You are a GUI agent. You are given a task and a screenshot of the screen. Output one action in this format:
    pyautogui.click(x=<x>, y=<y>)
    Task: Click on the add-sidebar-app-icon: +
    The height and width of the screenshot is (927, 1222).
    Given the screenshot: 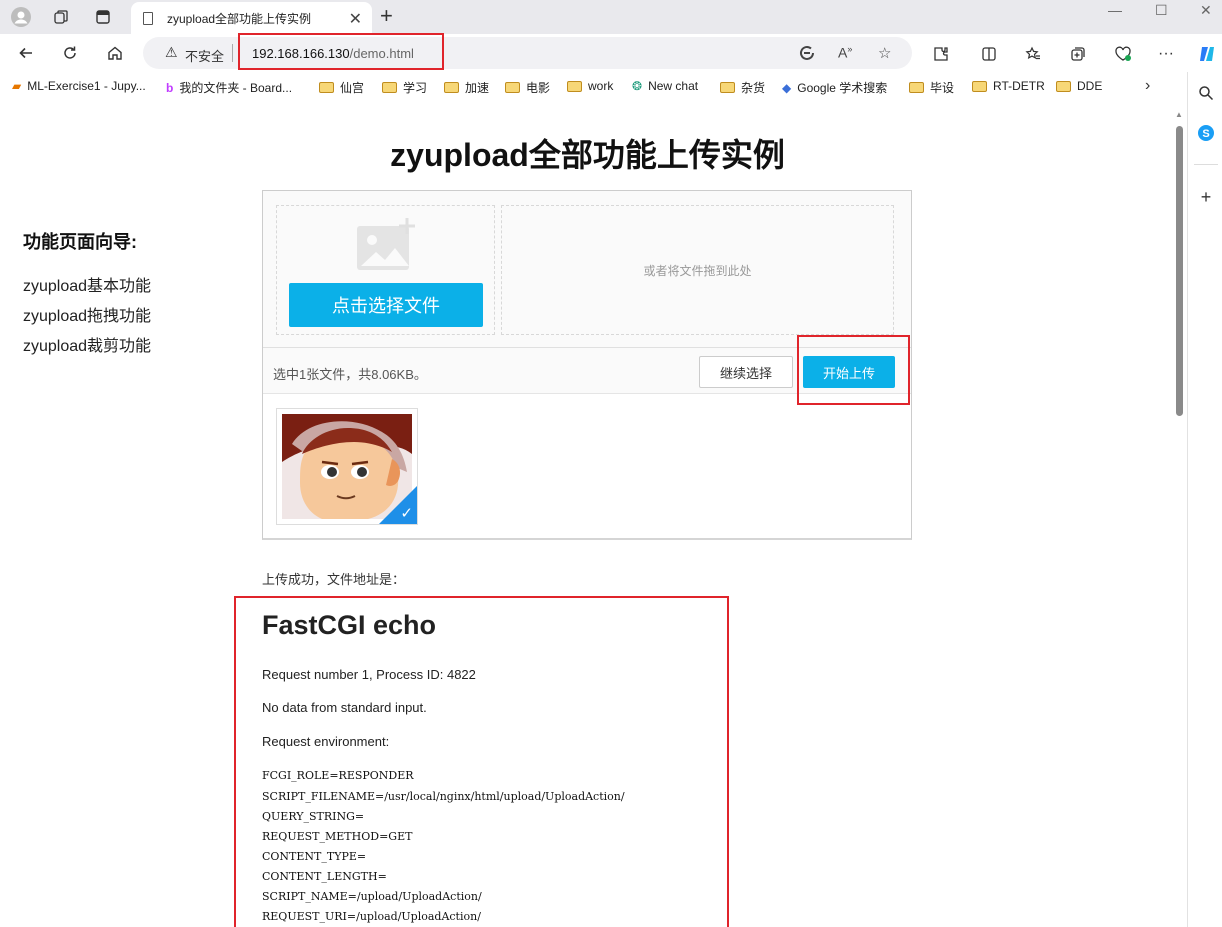 What is the action you would take?
    pyautogui.click(x=1206, y=197)
    